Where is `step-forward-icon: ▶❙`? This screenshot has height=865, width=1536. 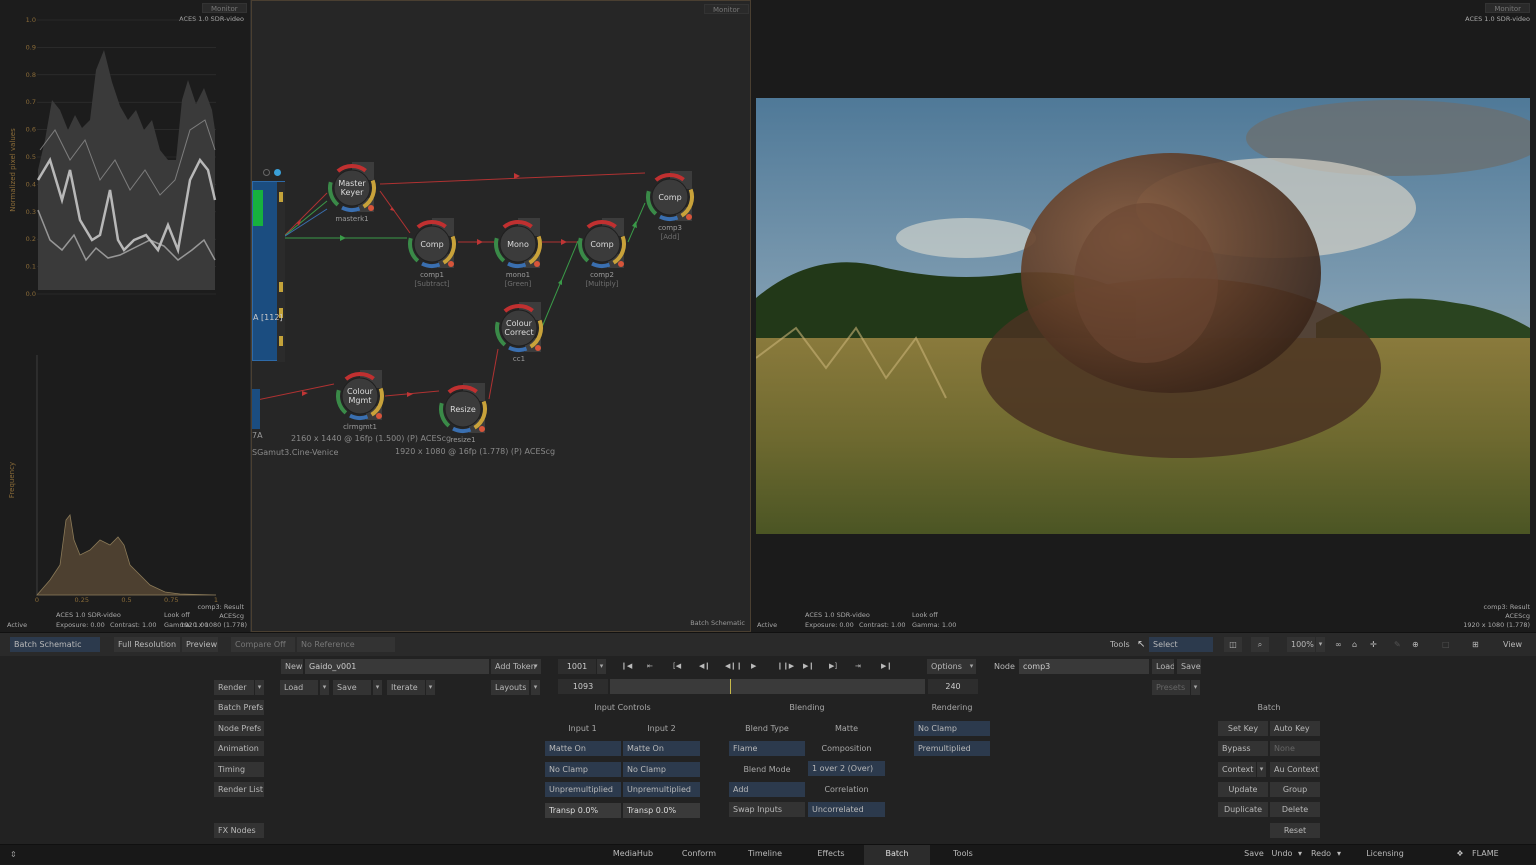
step-forward-icon: ▶❙ is located at coordinates (808, 666).